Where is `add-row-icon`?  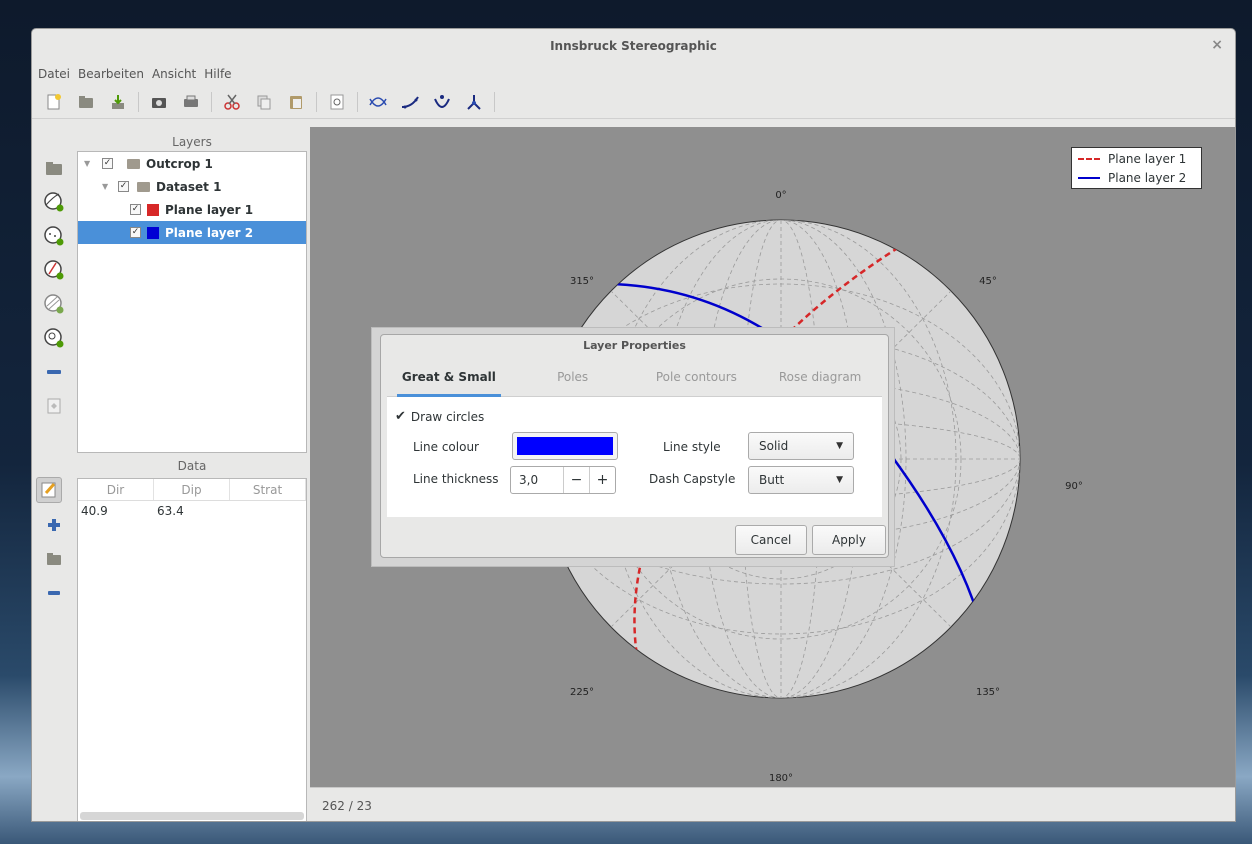 add-row-icon is located at coordinates (54, 525).